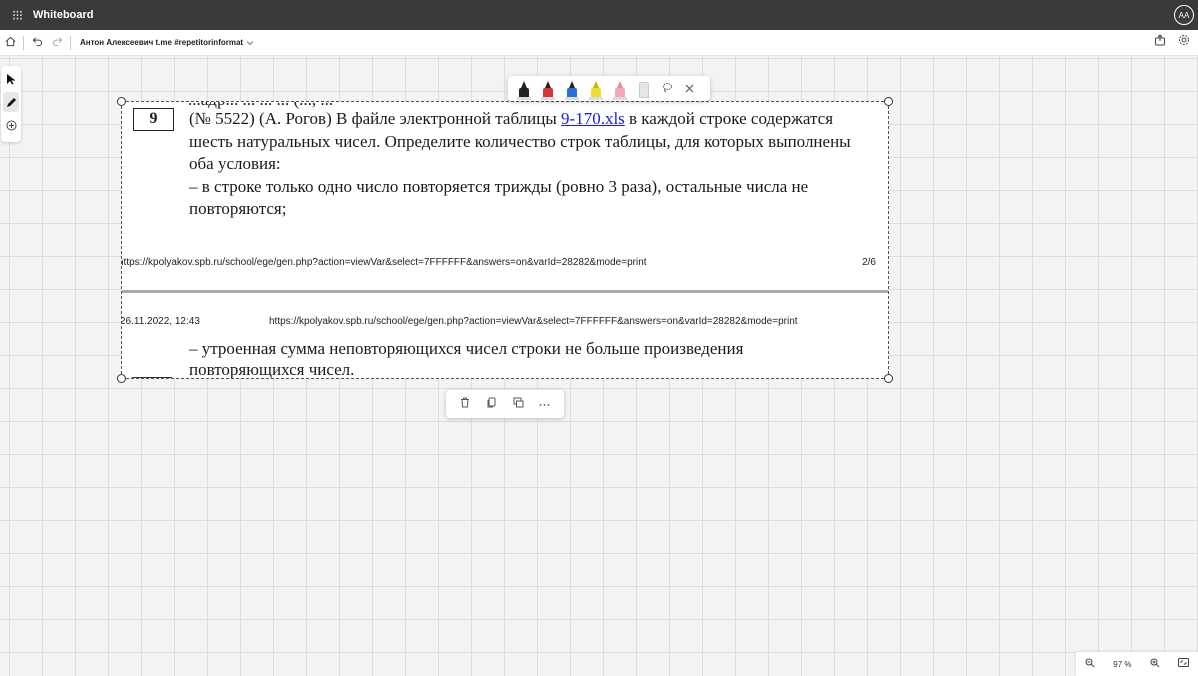  What do you see at coordinates (11, 125) in the screenshot?
I see `add-tool` at bounding box center [11, 125].